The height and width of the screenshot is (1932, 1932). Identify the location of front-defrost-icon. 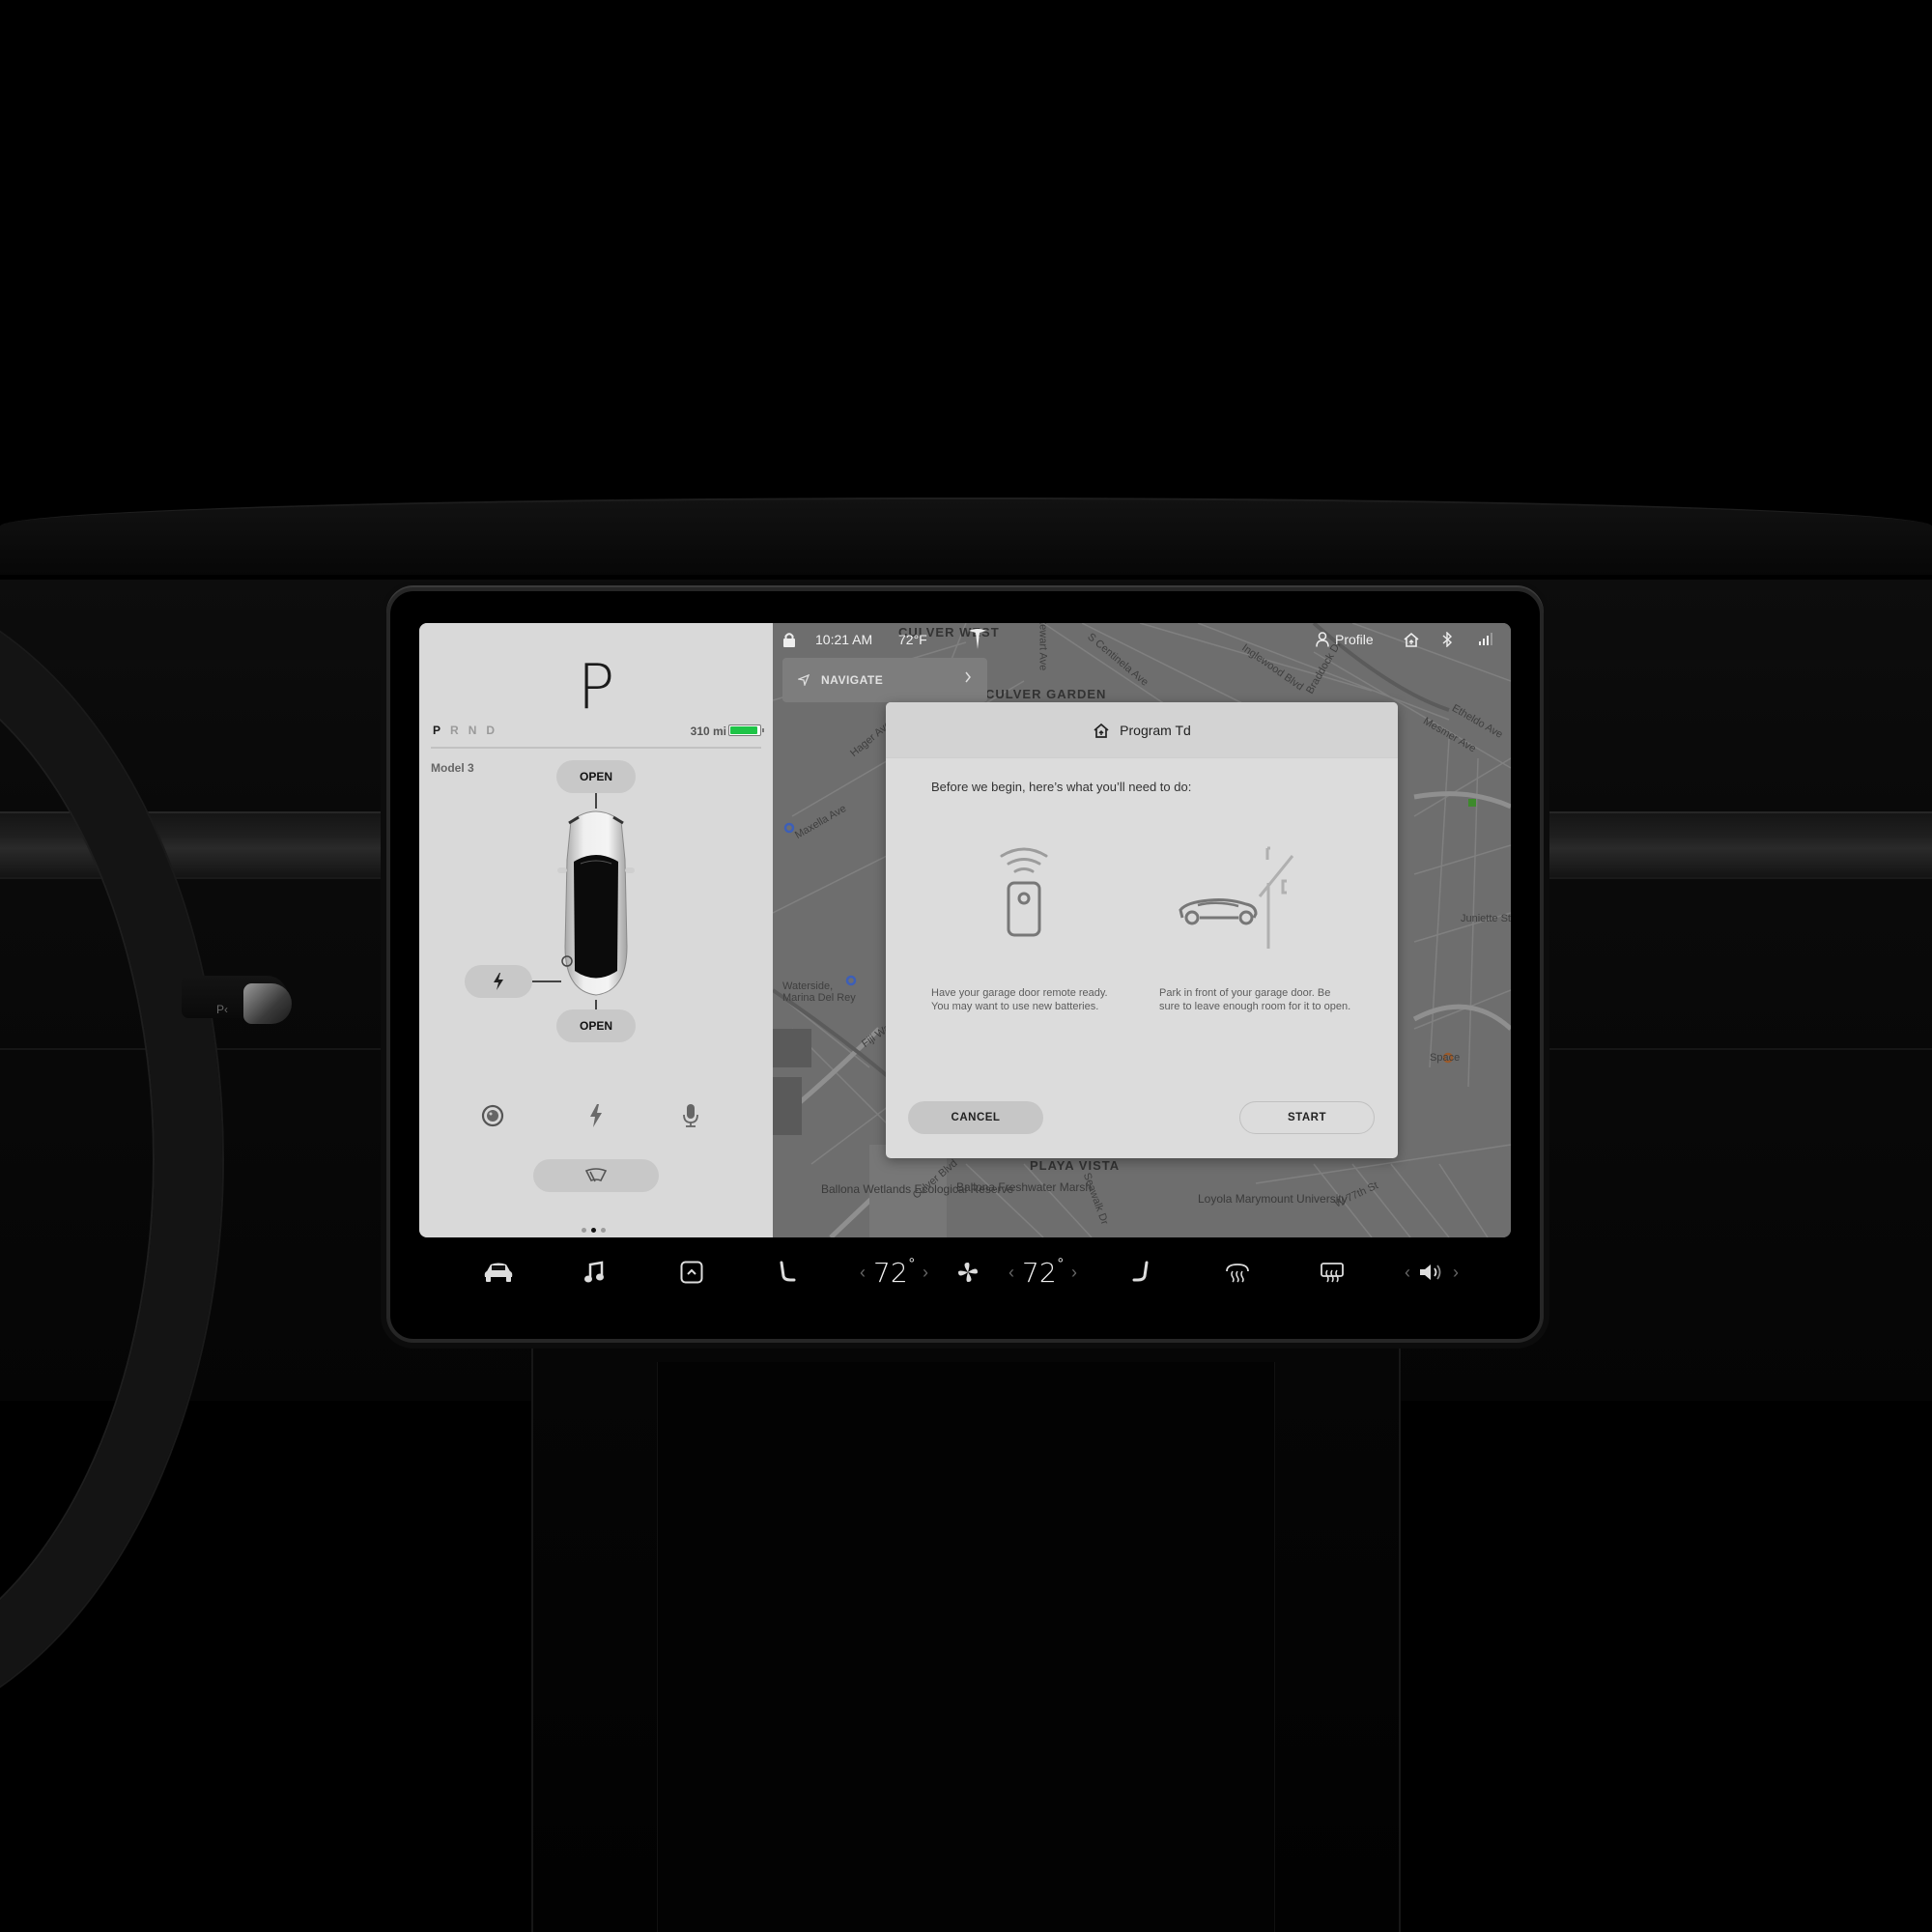
(1237, 1273).